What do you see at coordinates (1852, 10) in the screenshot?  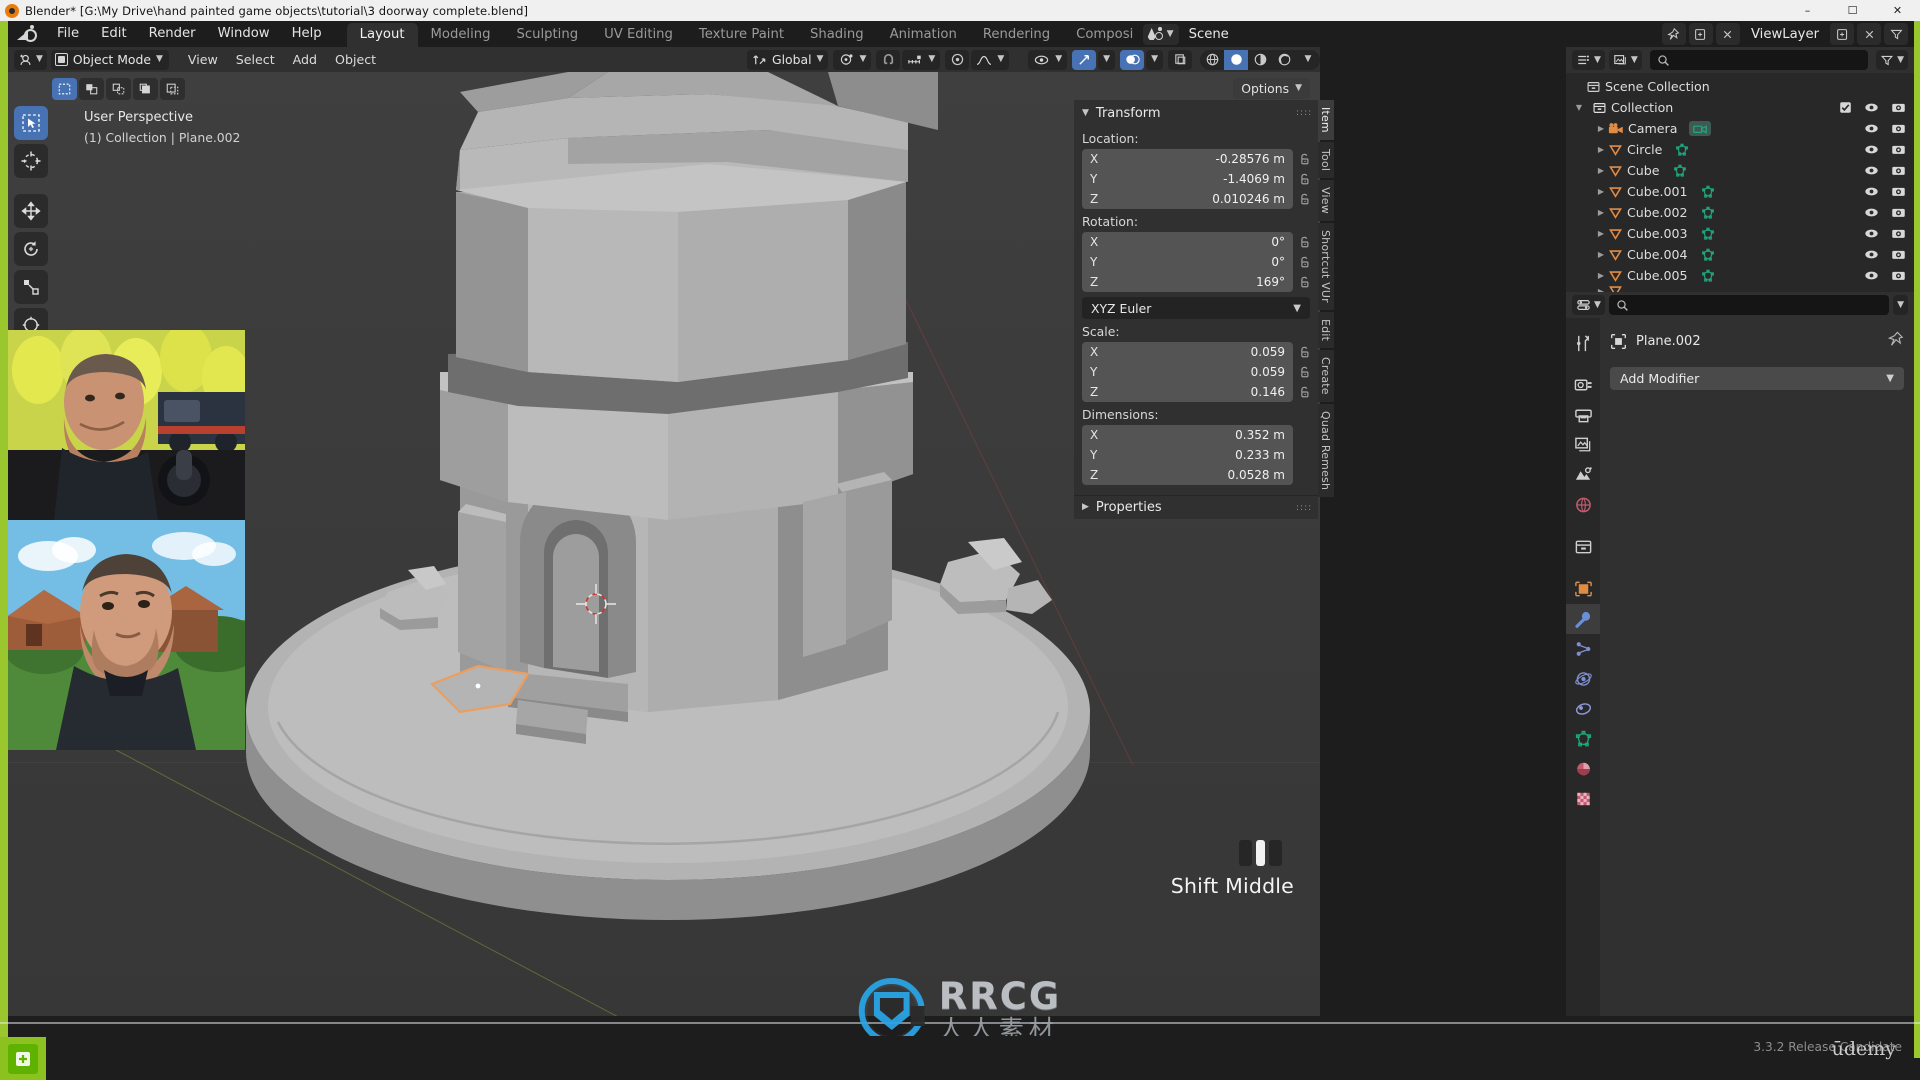 I see `maximize-button: ☐` at bounding box center [1852, 10].